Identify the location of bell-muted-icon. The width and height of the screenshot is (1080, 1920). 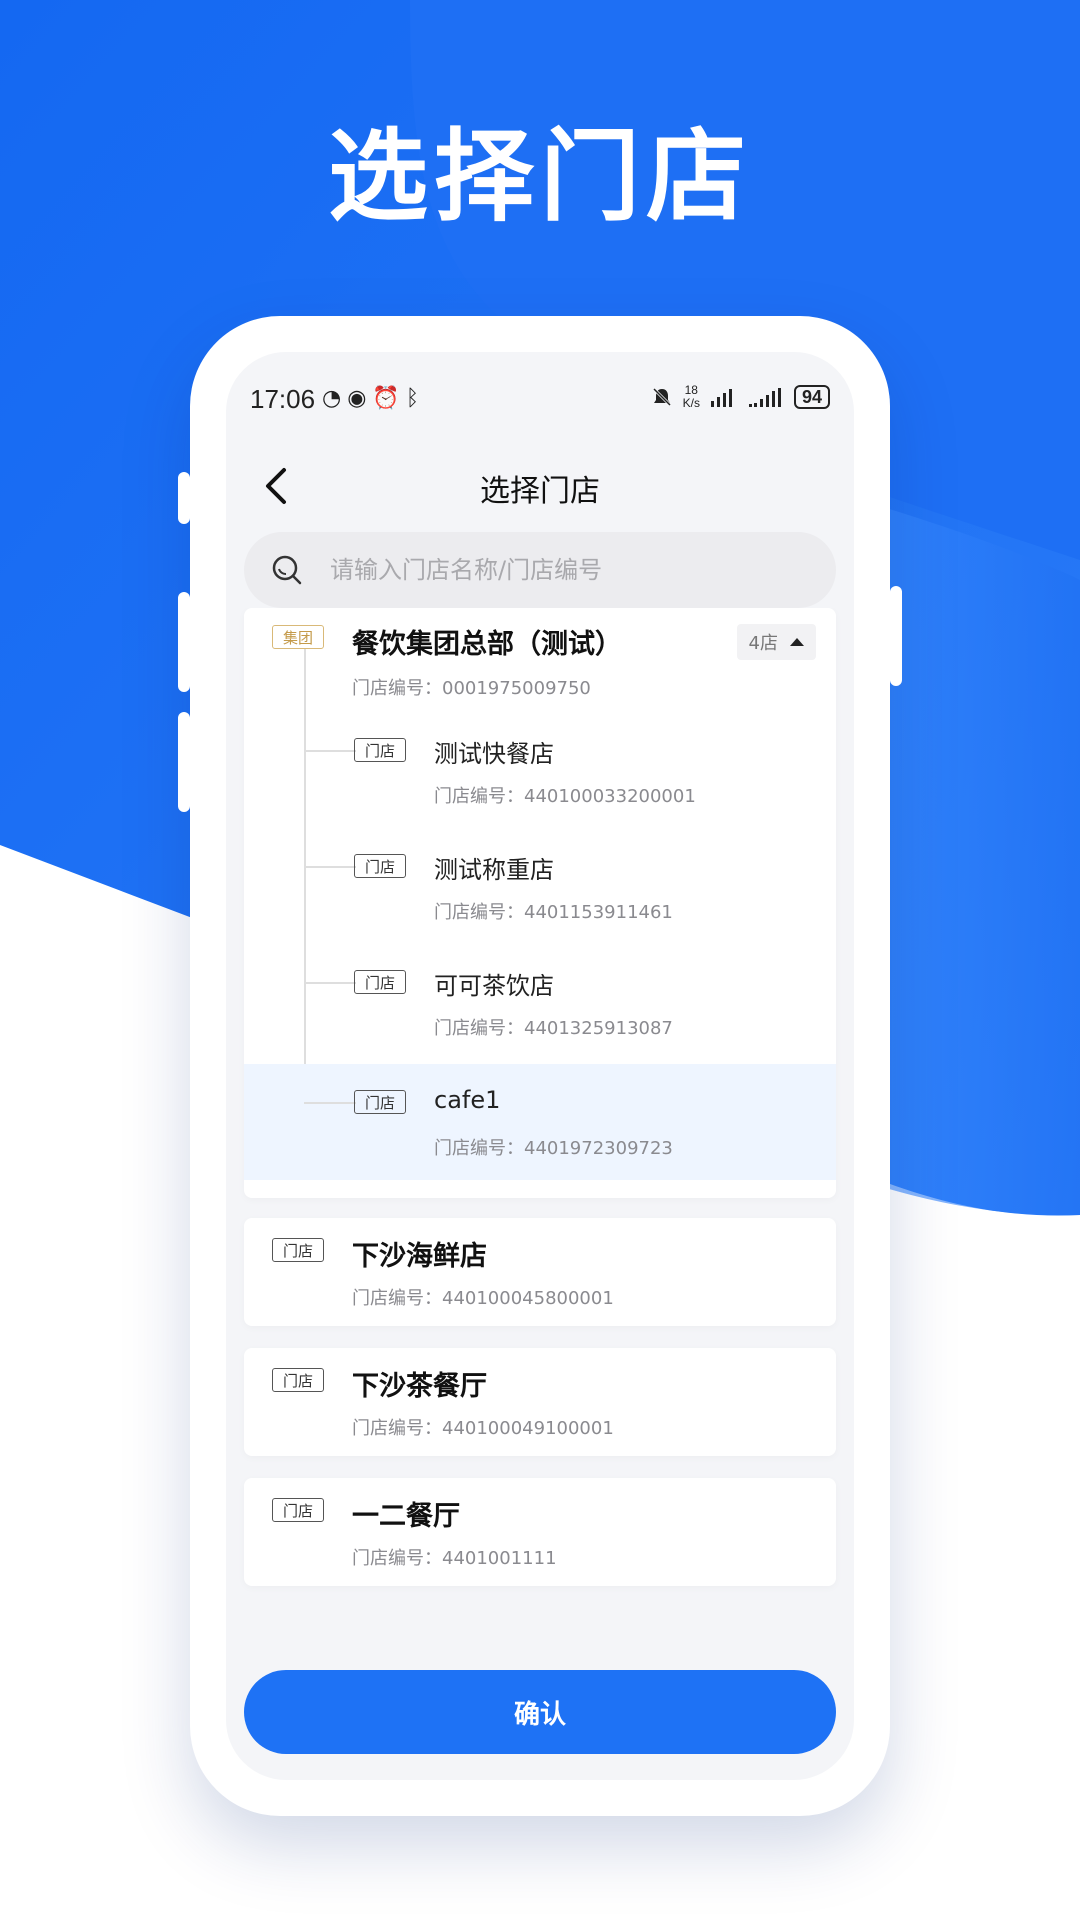
(661, 397).